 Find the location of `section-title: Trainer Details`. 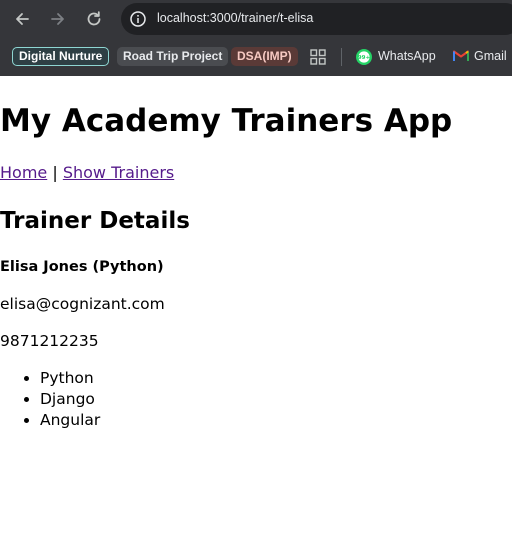

section-title: Trainer Details is located at coordinates (95, 221).